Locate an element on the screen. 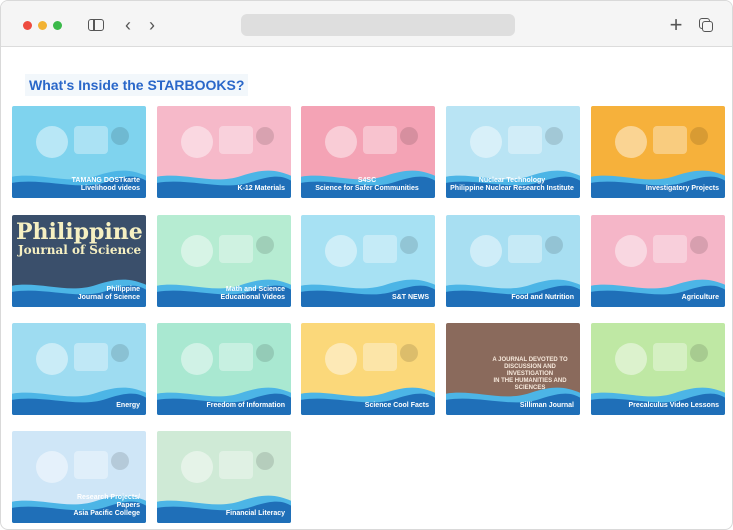  tile-label: S4SC Science for Safer Communities is located at coordinates (367, 184).